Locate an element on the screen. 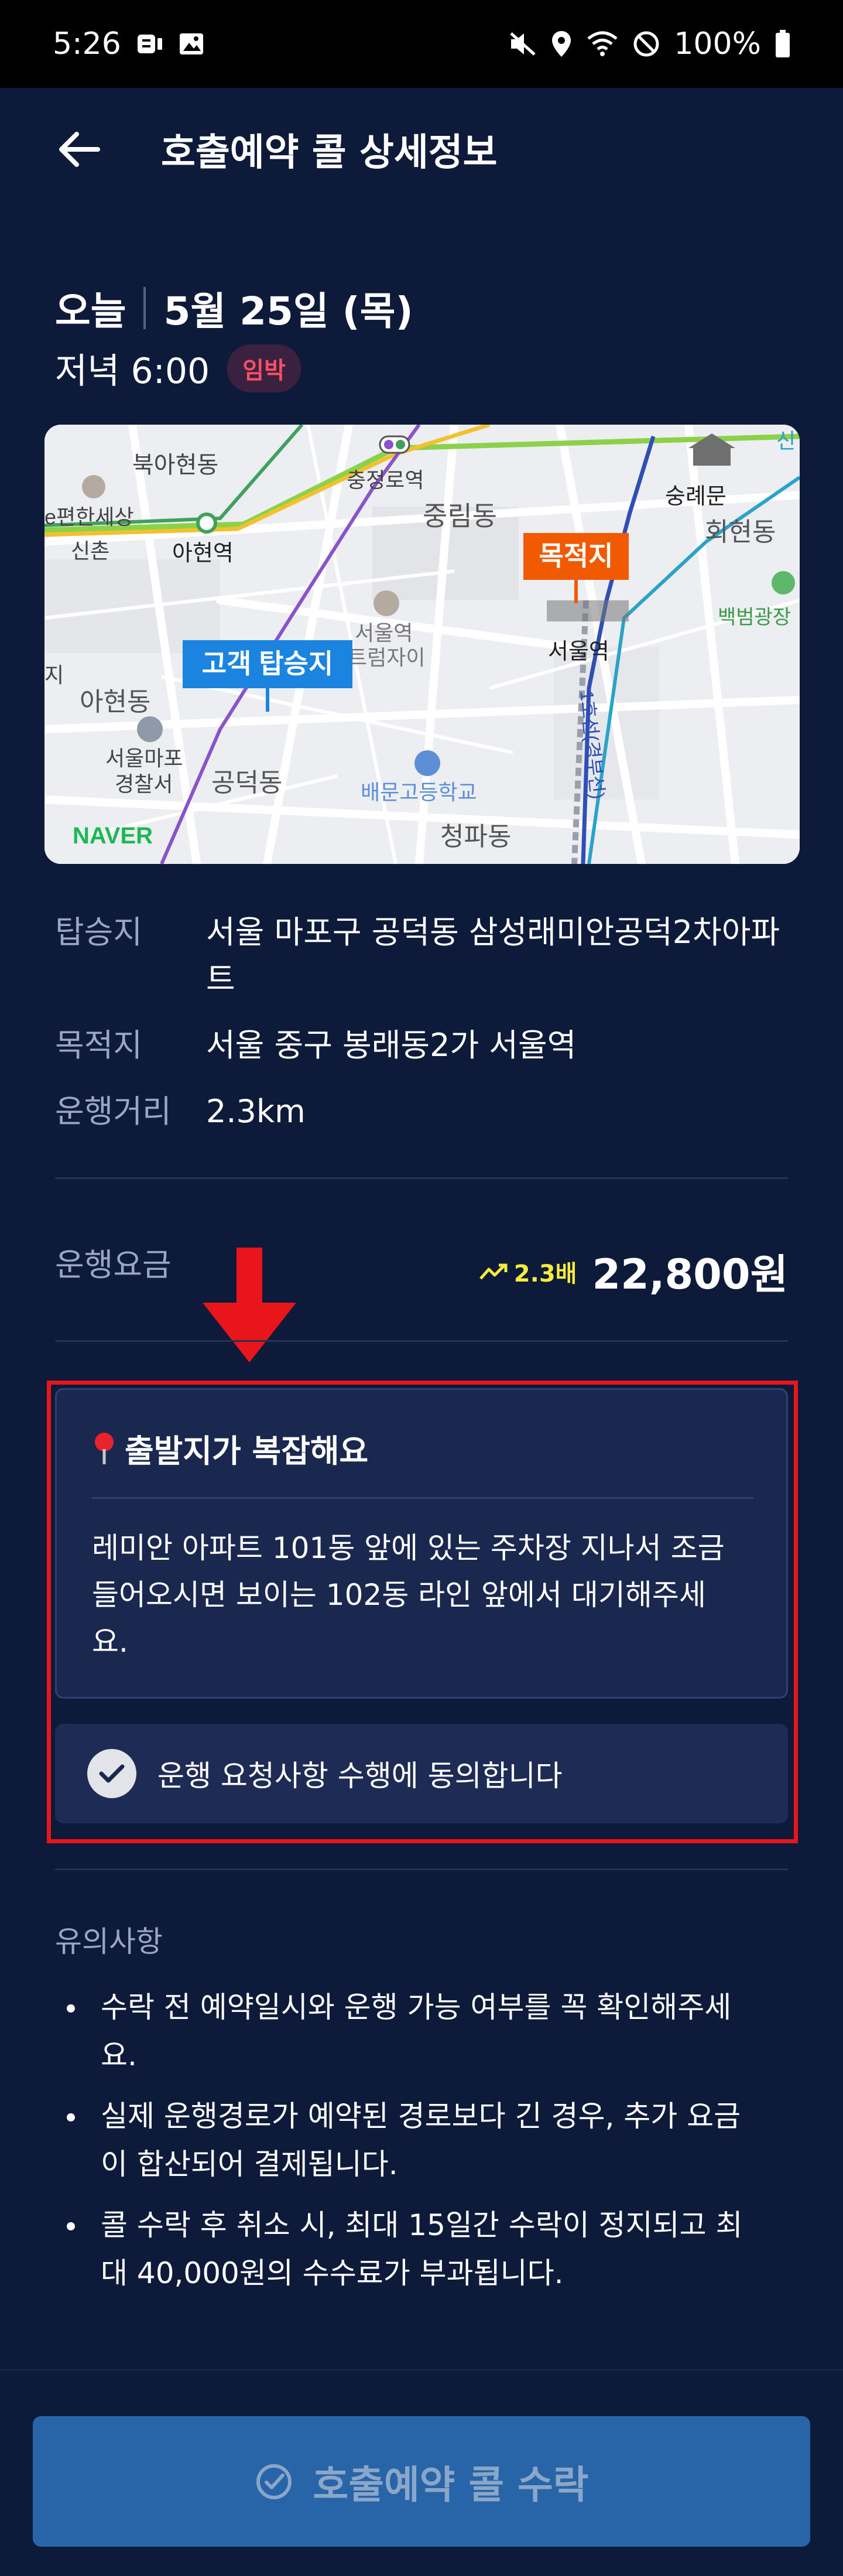 The width and height of the screenshot is (843, 2576). distance-value: 2.3km is located at coordinates (256, 1111).